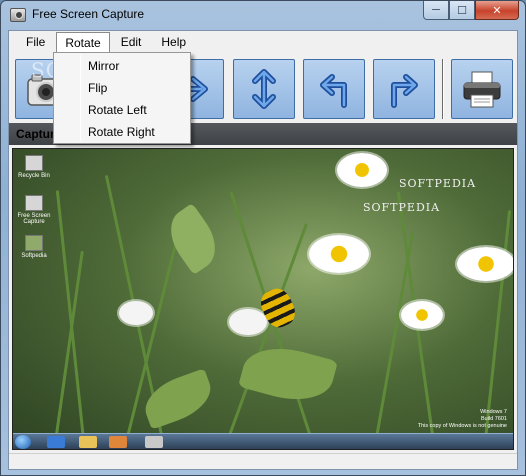 The width and height of the screenshot is (526, 476). I want to click on grass-blade, so click(265, 335).